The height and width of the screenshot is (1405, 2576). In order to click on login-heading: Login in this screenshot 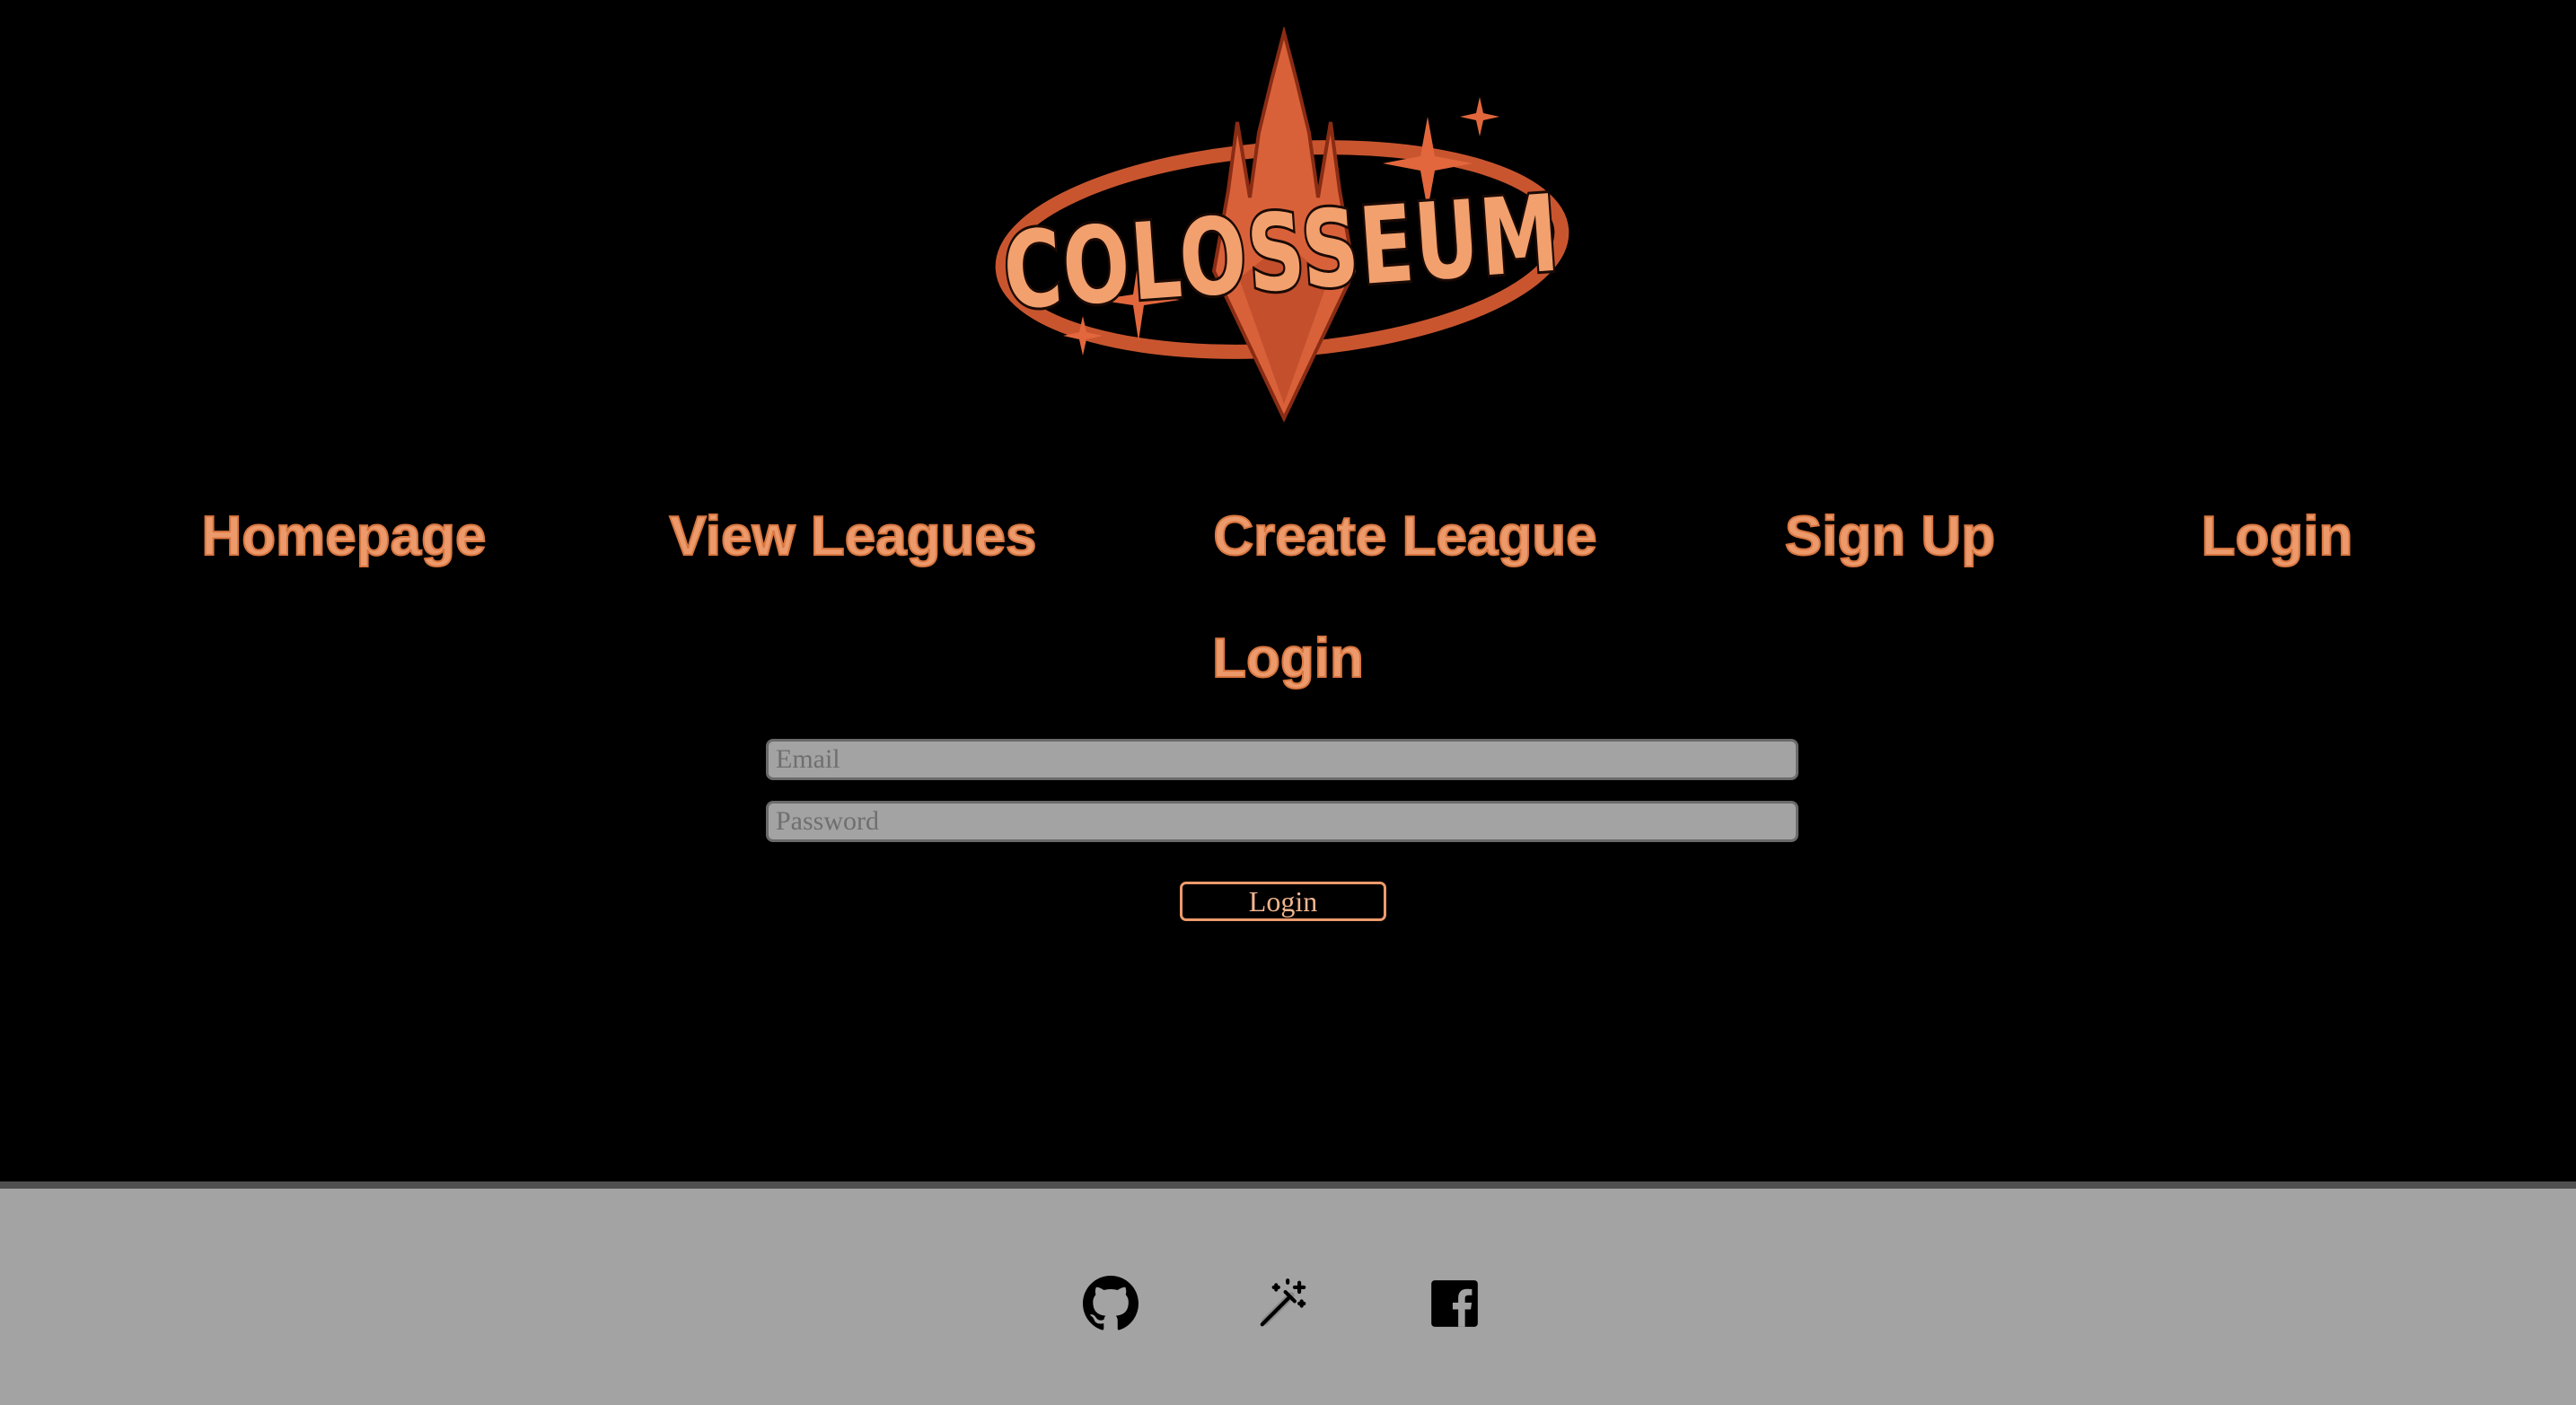, I will do `click(1288, 658)`.